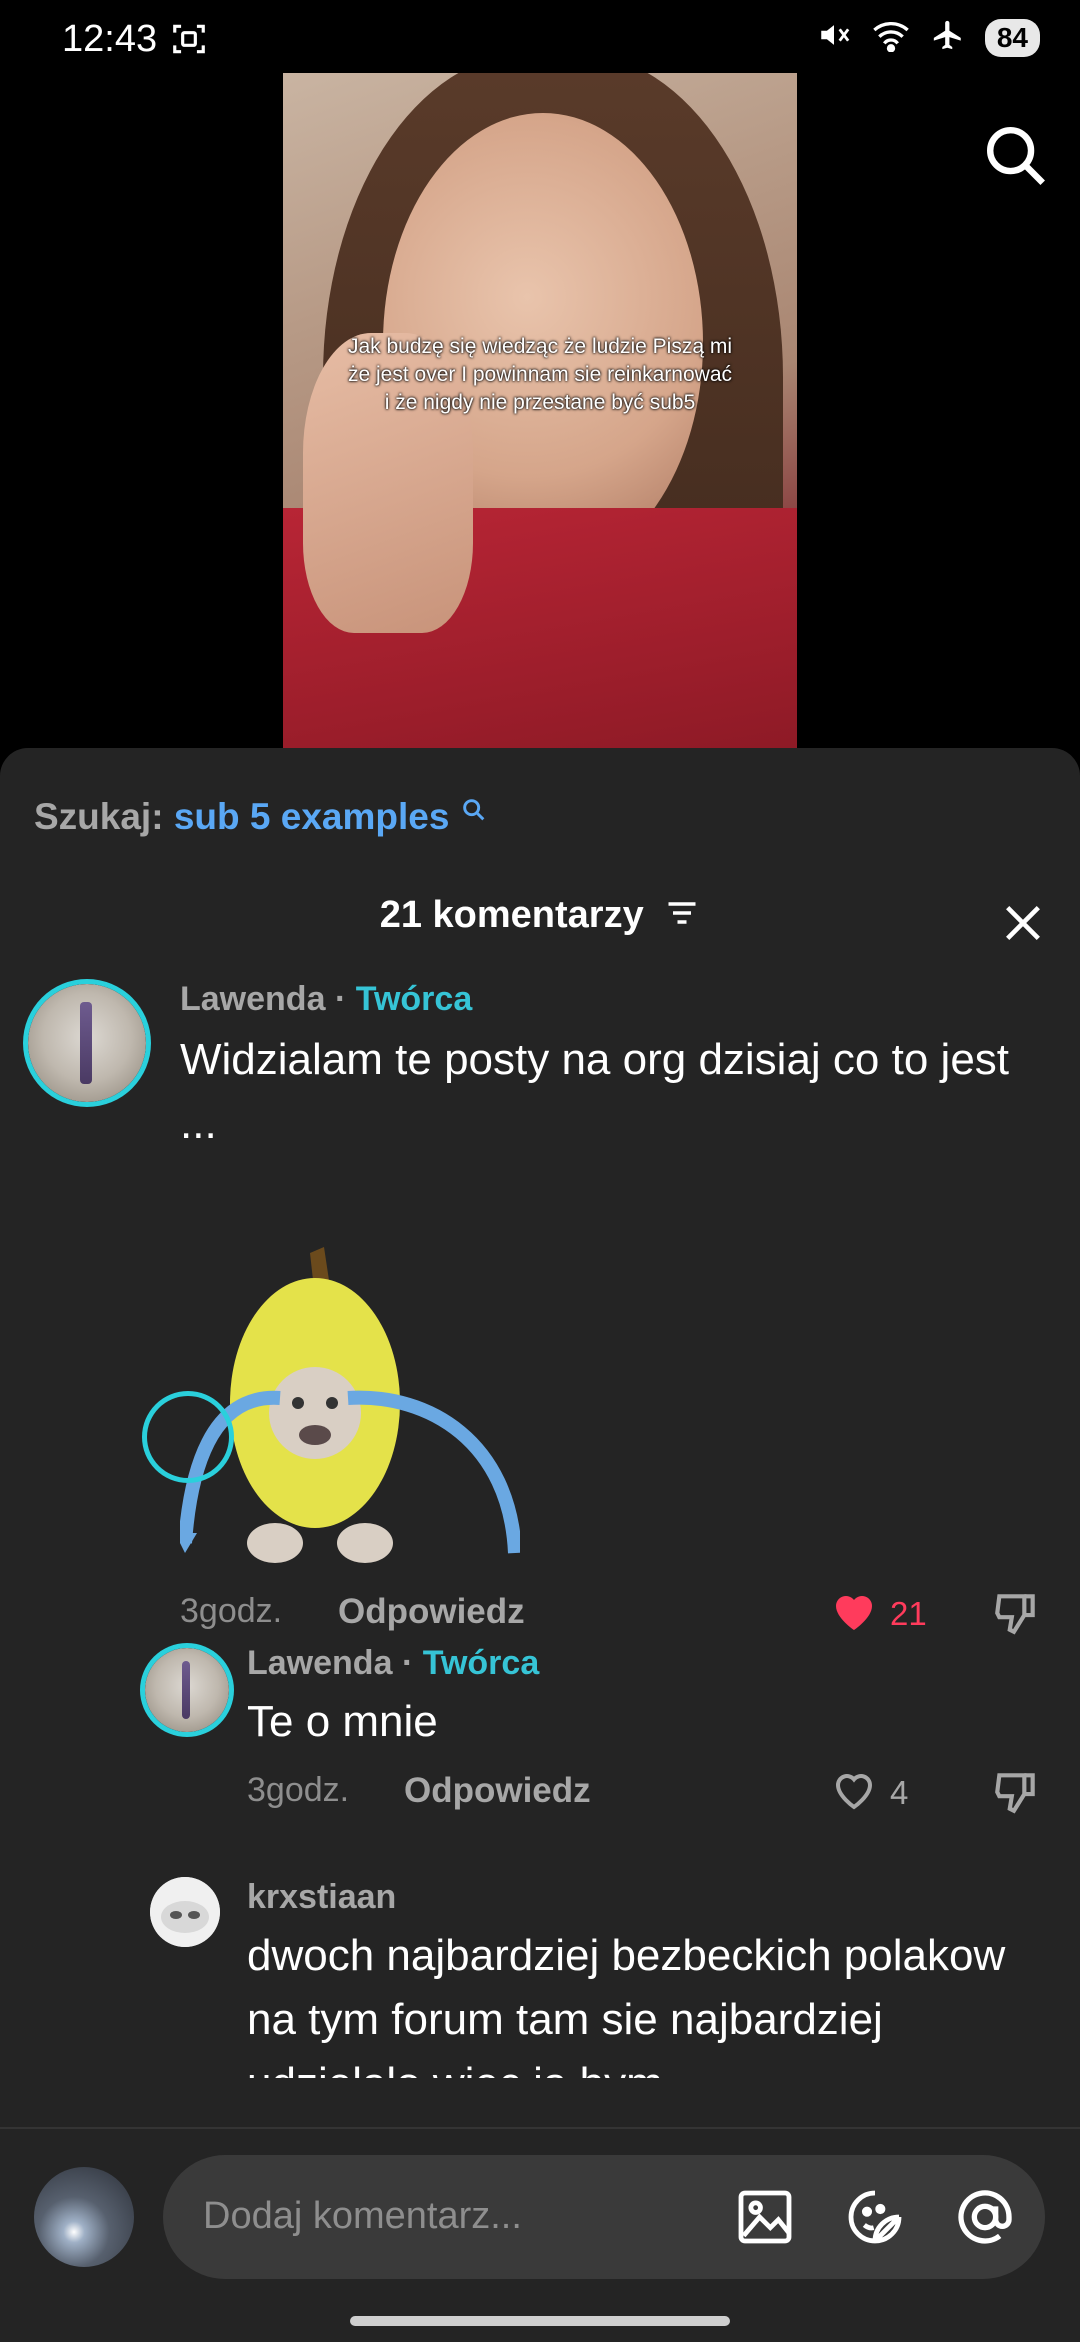 The image size is (1080, 2342). What do you see at coordinates (1023, 923) in the screenshot?
I see `close-icon` at bounding box center [1023, 923].